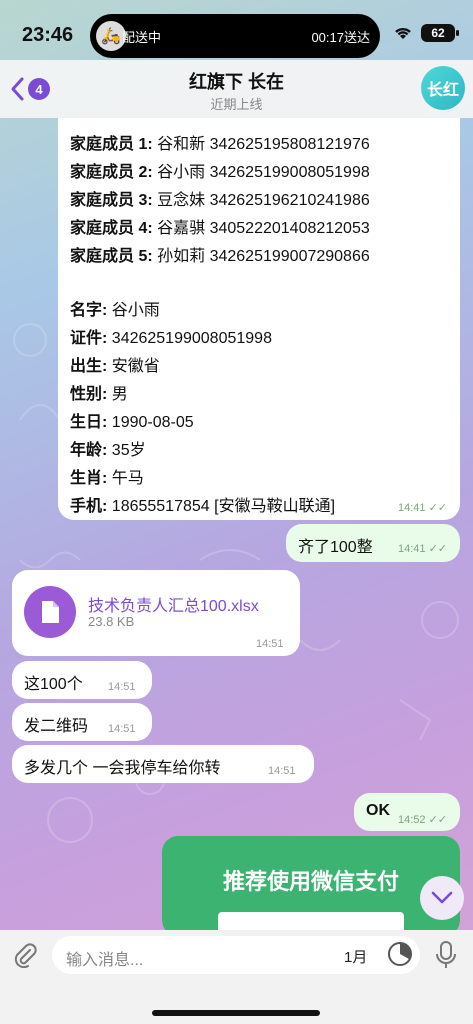 The image size is (473, 1024). Describe the element at coordinates (440, 33) in the screenshot. I see `battery-icon: 62` at that location.